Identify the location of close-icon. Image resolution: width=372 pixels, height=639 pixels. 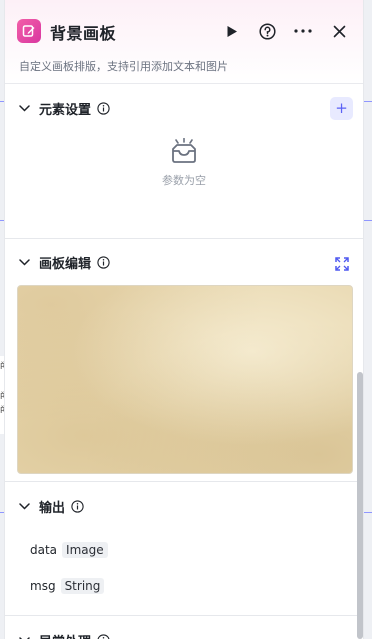
(339, 31).